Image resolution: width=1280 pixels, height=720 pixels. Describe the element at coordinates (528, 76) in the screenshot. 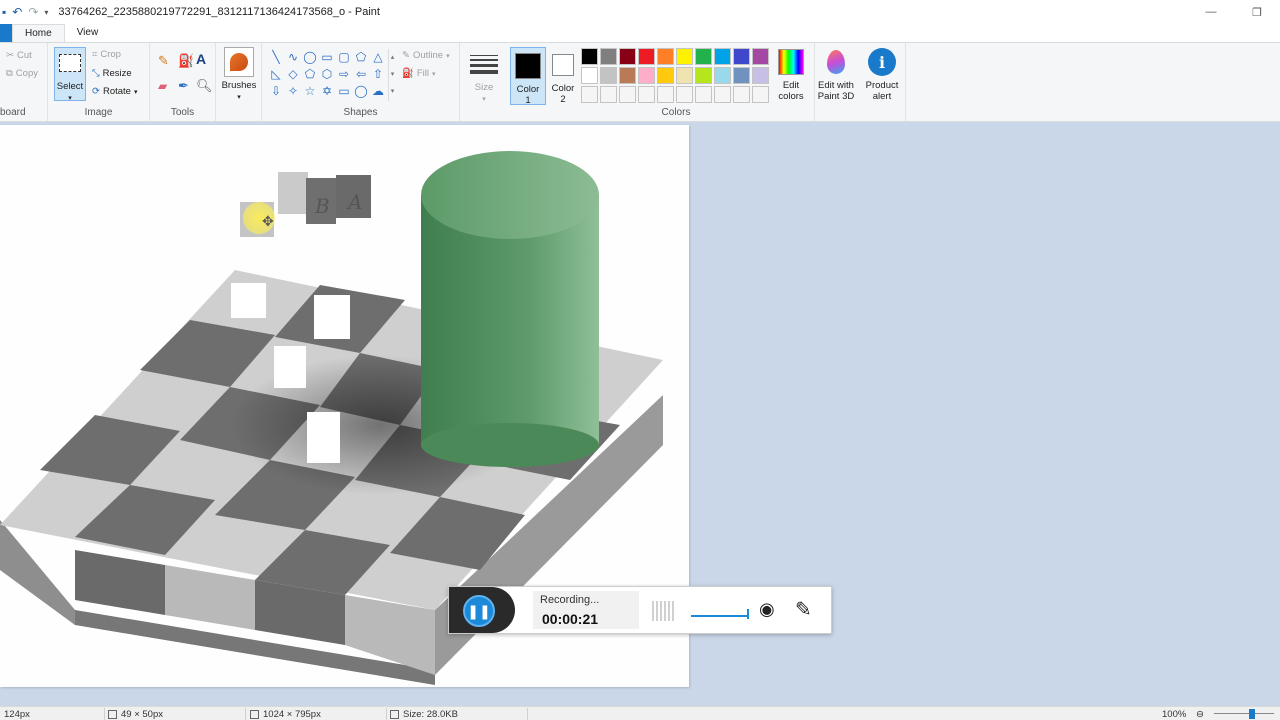

I see `color1-button: Color 1` at that location.